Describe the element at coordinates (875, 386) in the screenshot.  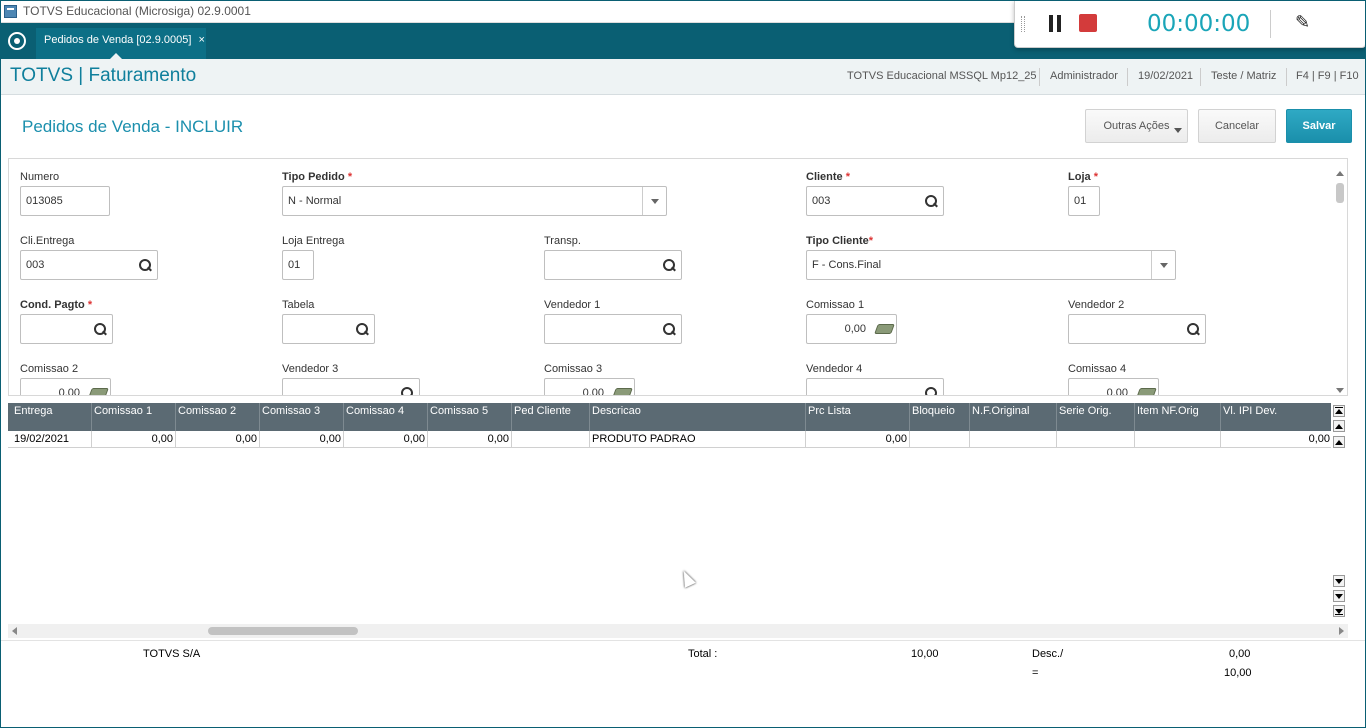
I see `vendedor-4-input` at that location.